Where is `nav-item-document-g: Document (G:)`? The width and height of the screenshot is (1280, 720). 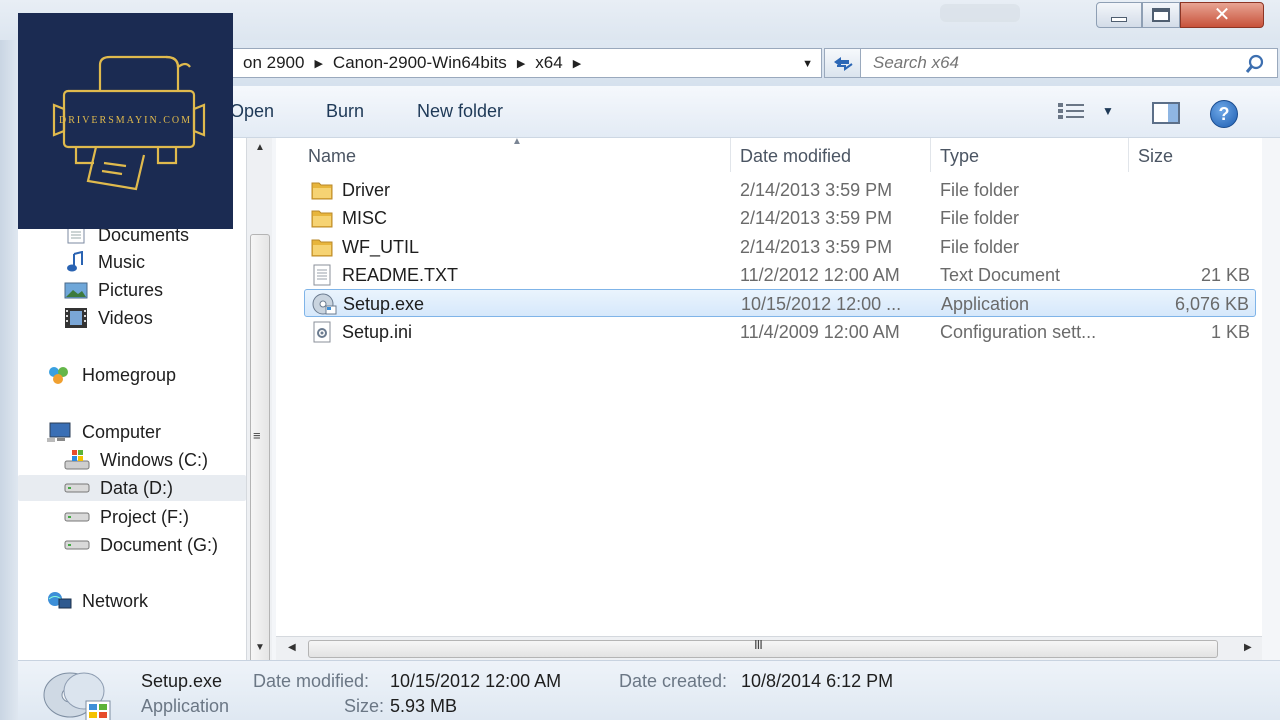 nav-item-document-g: Document (G:) is located at coordinates (141, 545).